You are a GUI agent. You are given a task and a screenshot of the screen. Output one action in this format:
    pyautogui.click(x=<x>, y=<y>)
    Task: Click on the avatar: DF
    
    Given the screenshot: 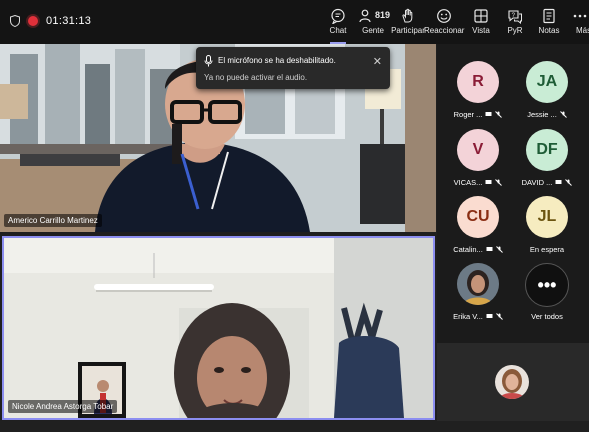 What is the action you would take?
    pyautogui.click(x=547, y=150)
    